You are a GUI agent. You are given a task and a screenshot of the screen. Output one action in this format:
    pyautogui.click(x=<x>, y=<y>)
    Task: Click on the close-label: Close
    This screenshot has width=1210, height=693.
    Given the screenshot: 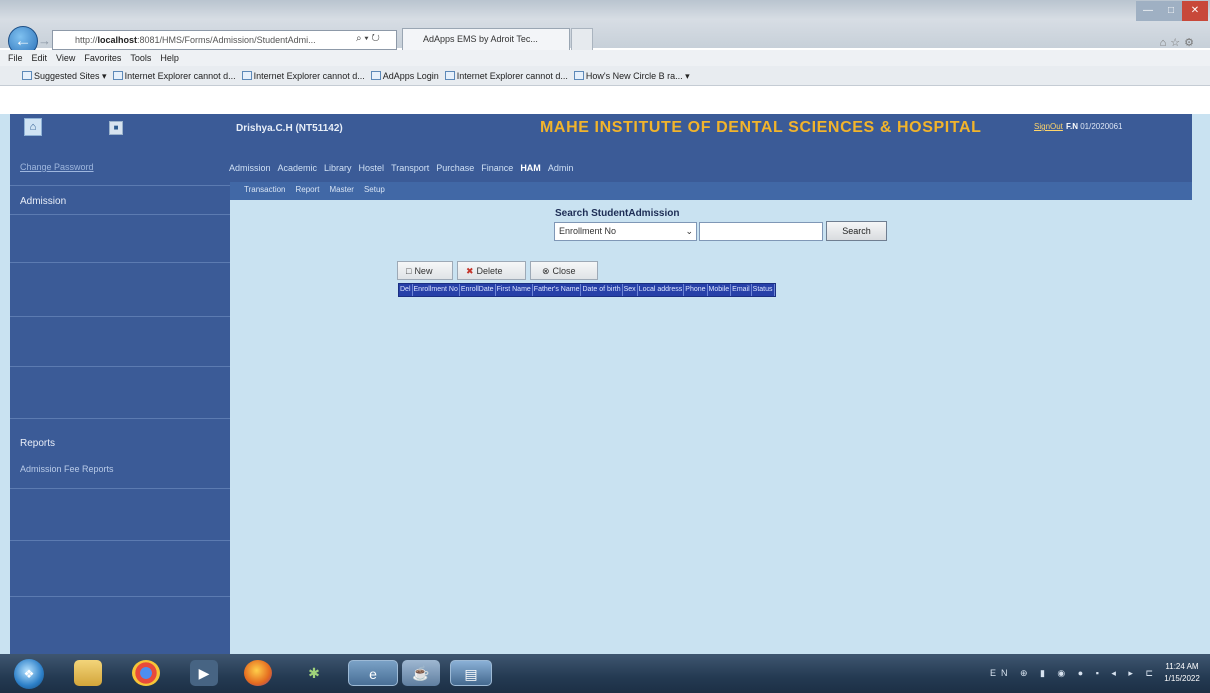 What is the action you would take?
    pyautogui.click(x=564, y=271)
    